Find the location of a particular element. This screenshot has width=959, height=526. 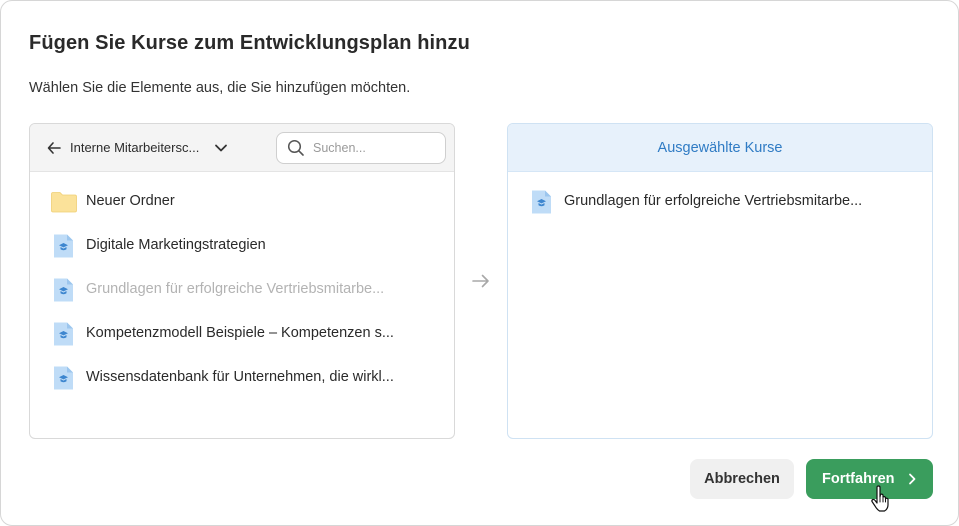

search-input is located at coordinates (376, 148).